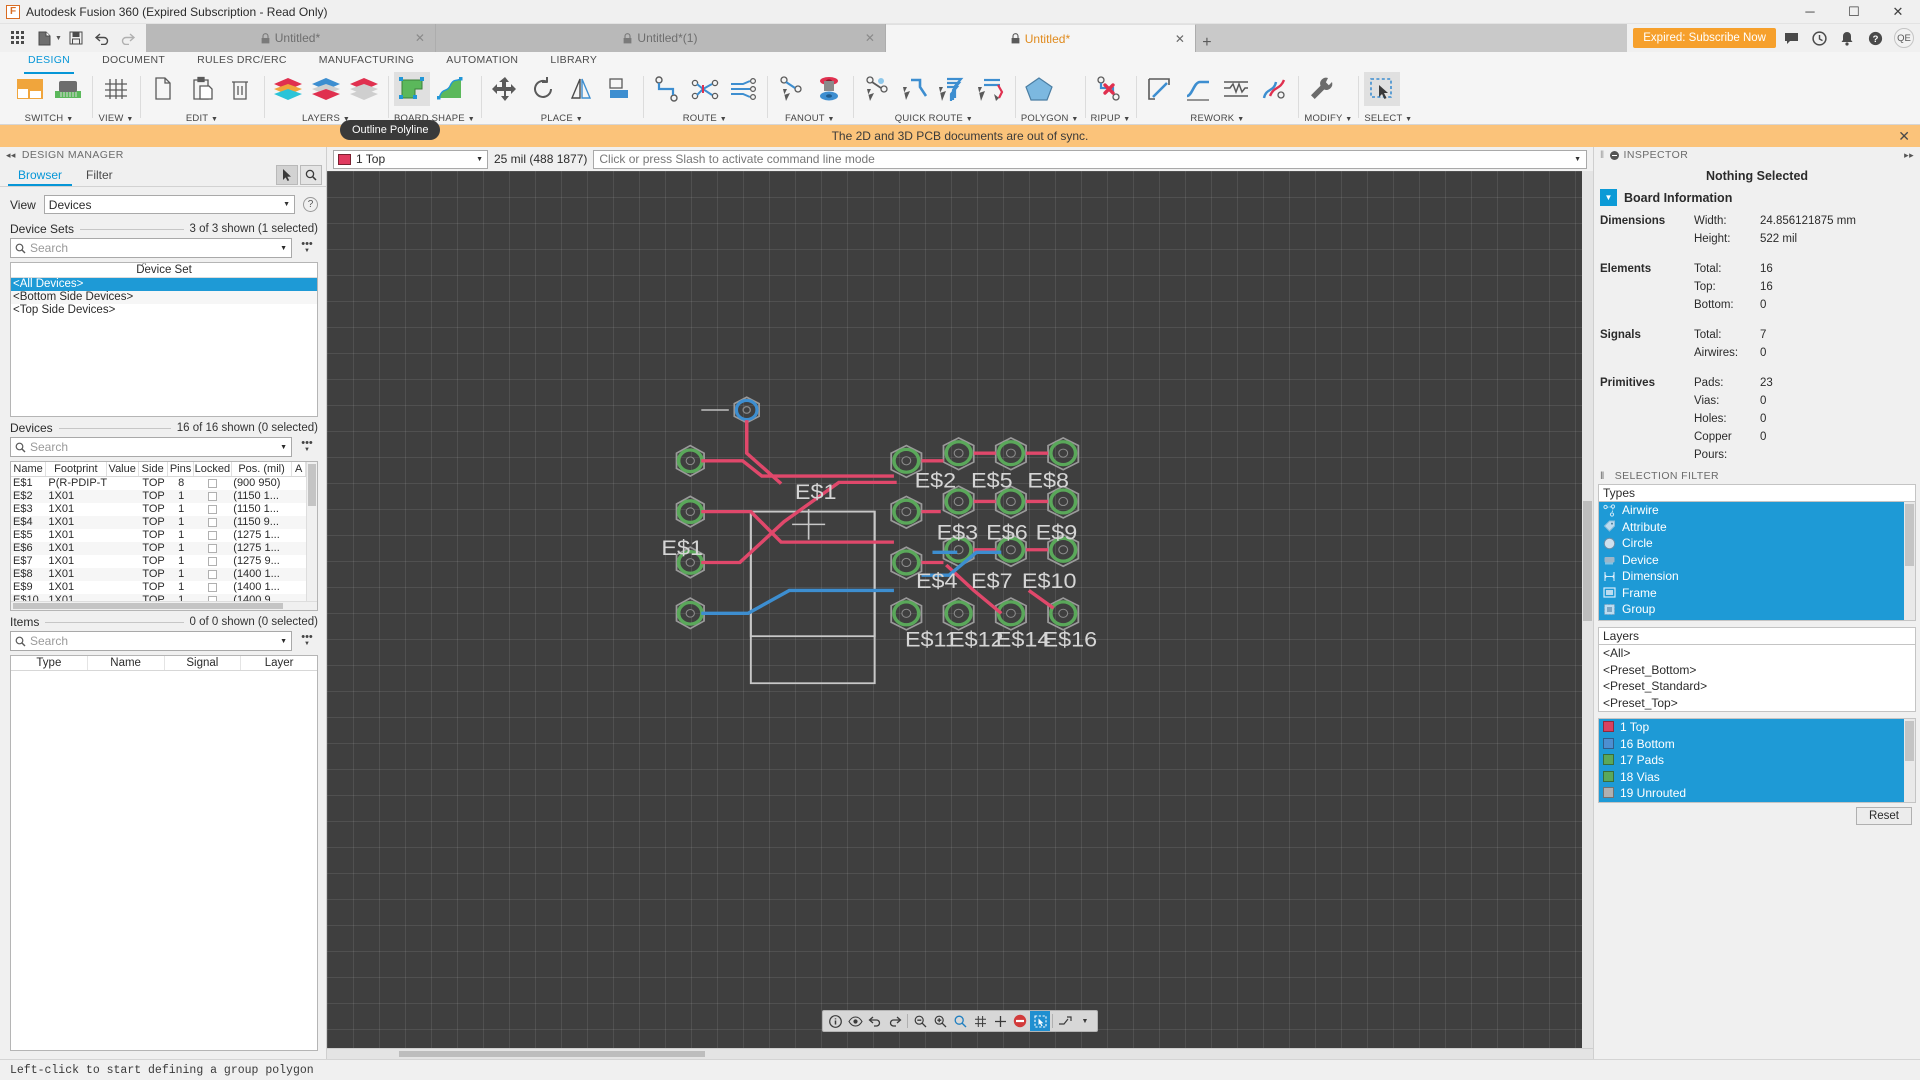 The height and width of the screenshot is (1080, 1920). I want to click on quick-route-finish-icon, so click(991, 89).